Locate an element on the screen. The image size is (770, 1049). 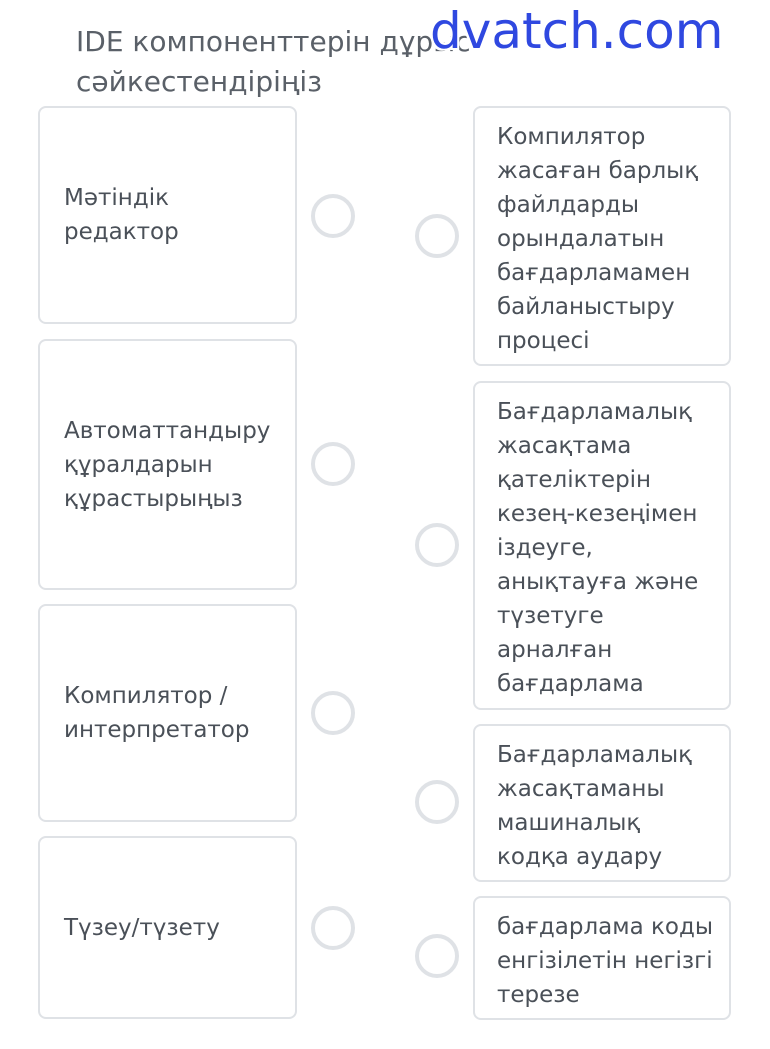
left-item-label: Түзеу/түзету is located at coordinates (142, 927).